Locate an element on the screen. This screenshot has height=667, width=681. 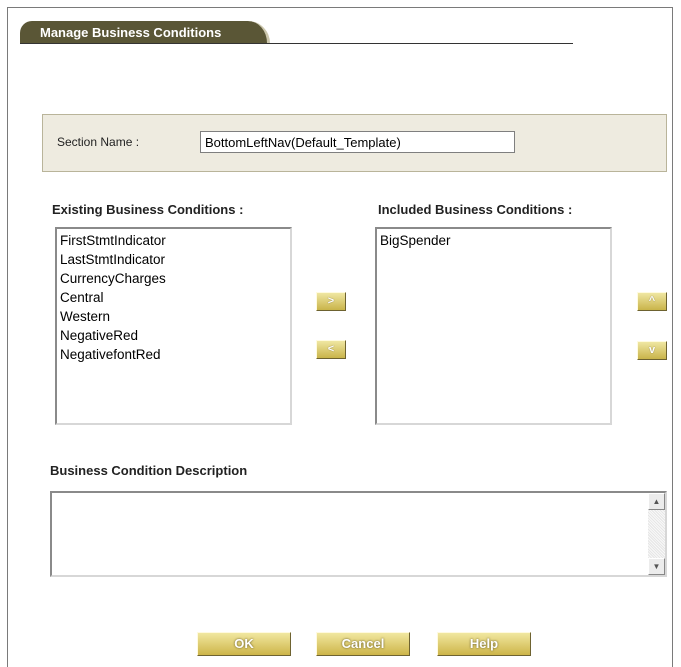
add-condition-button: > is located at coordinates (331, 301).